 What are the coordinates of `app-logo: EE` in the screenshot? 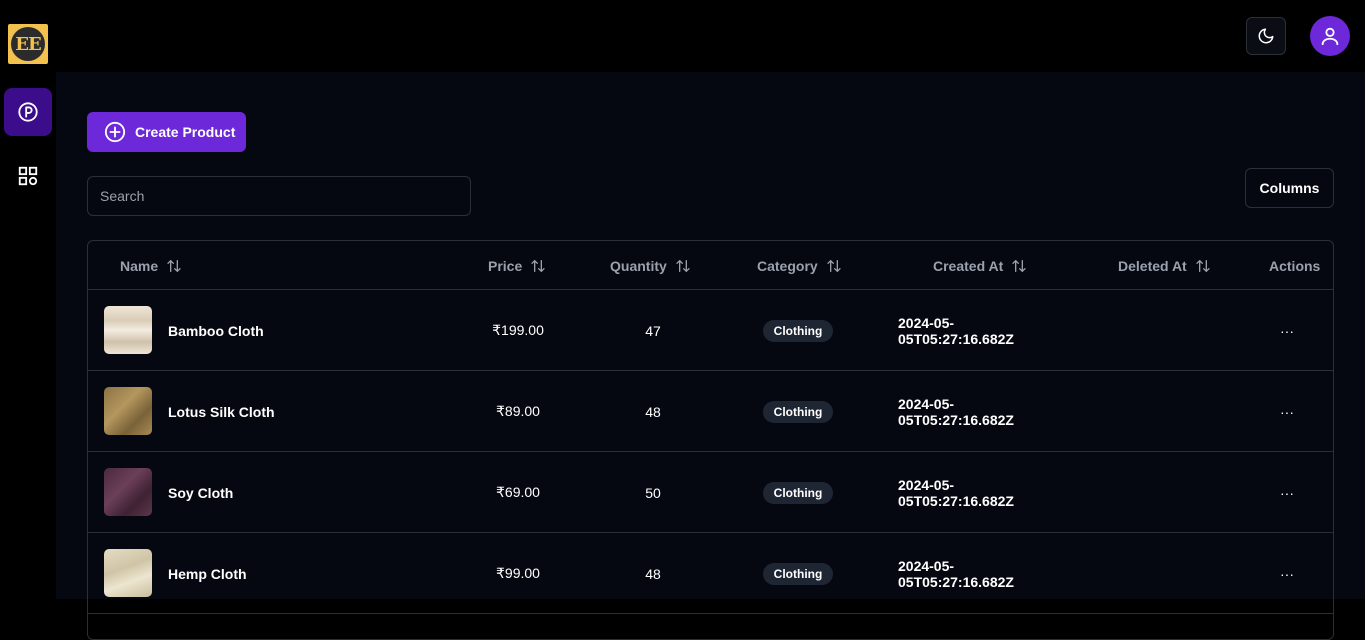 It's located at (28, 44).